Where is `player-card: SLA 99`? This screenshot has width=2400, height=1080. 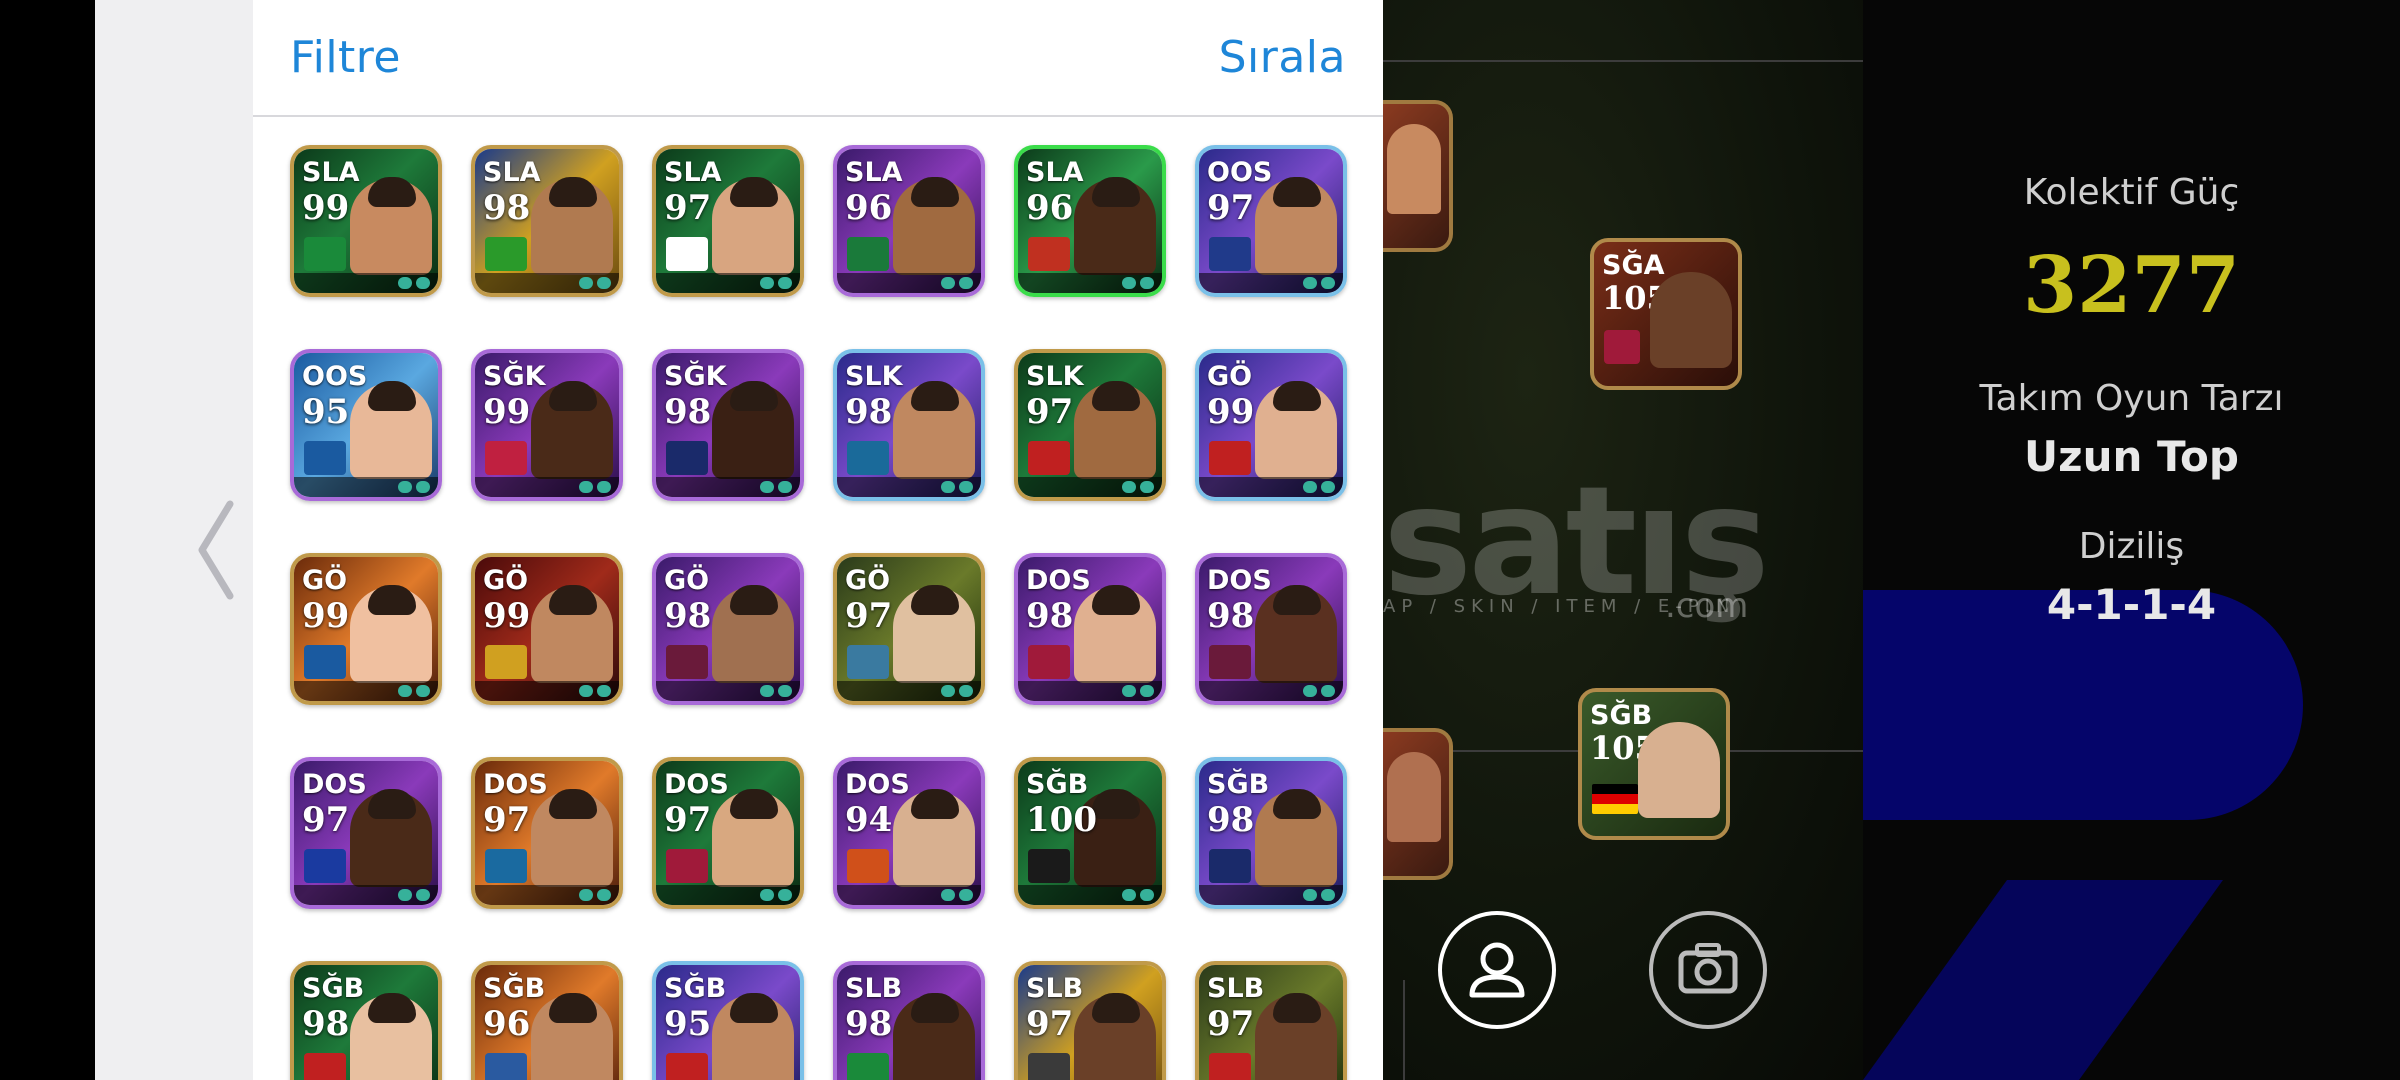 player-card: SLA 99 is located at coordinates (366, 221).